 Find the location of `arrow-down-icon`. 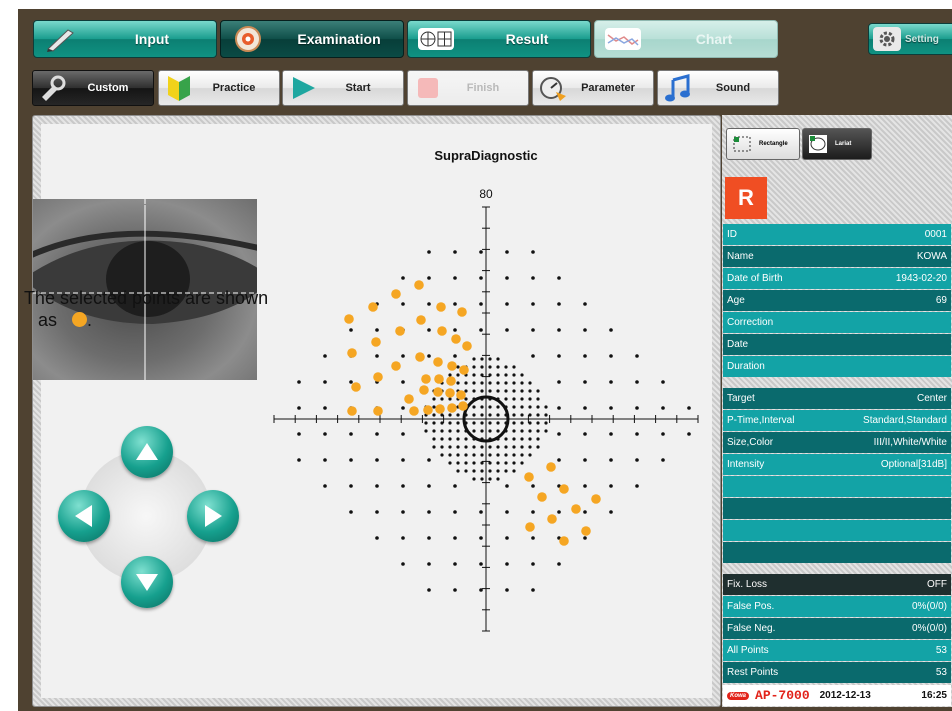

arrow-down-icon is located at coordinates (147, 582).